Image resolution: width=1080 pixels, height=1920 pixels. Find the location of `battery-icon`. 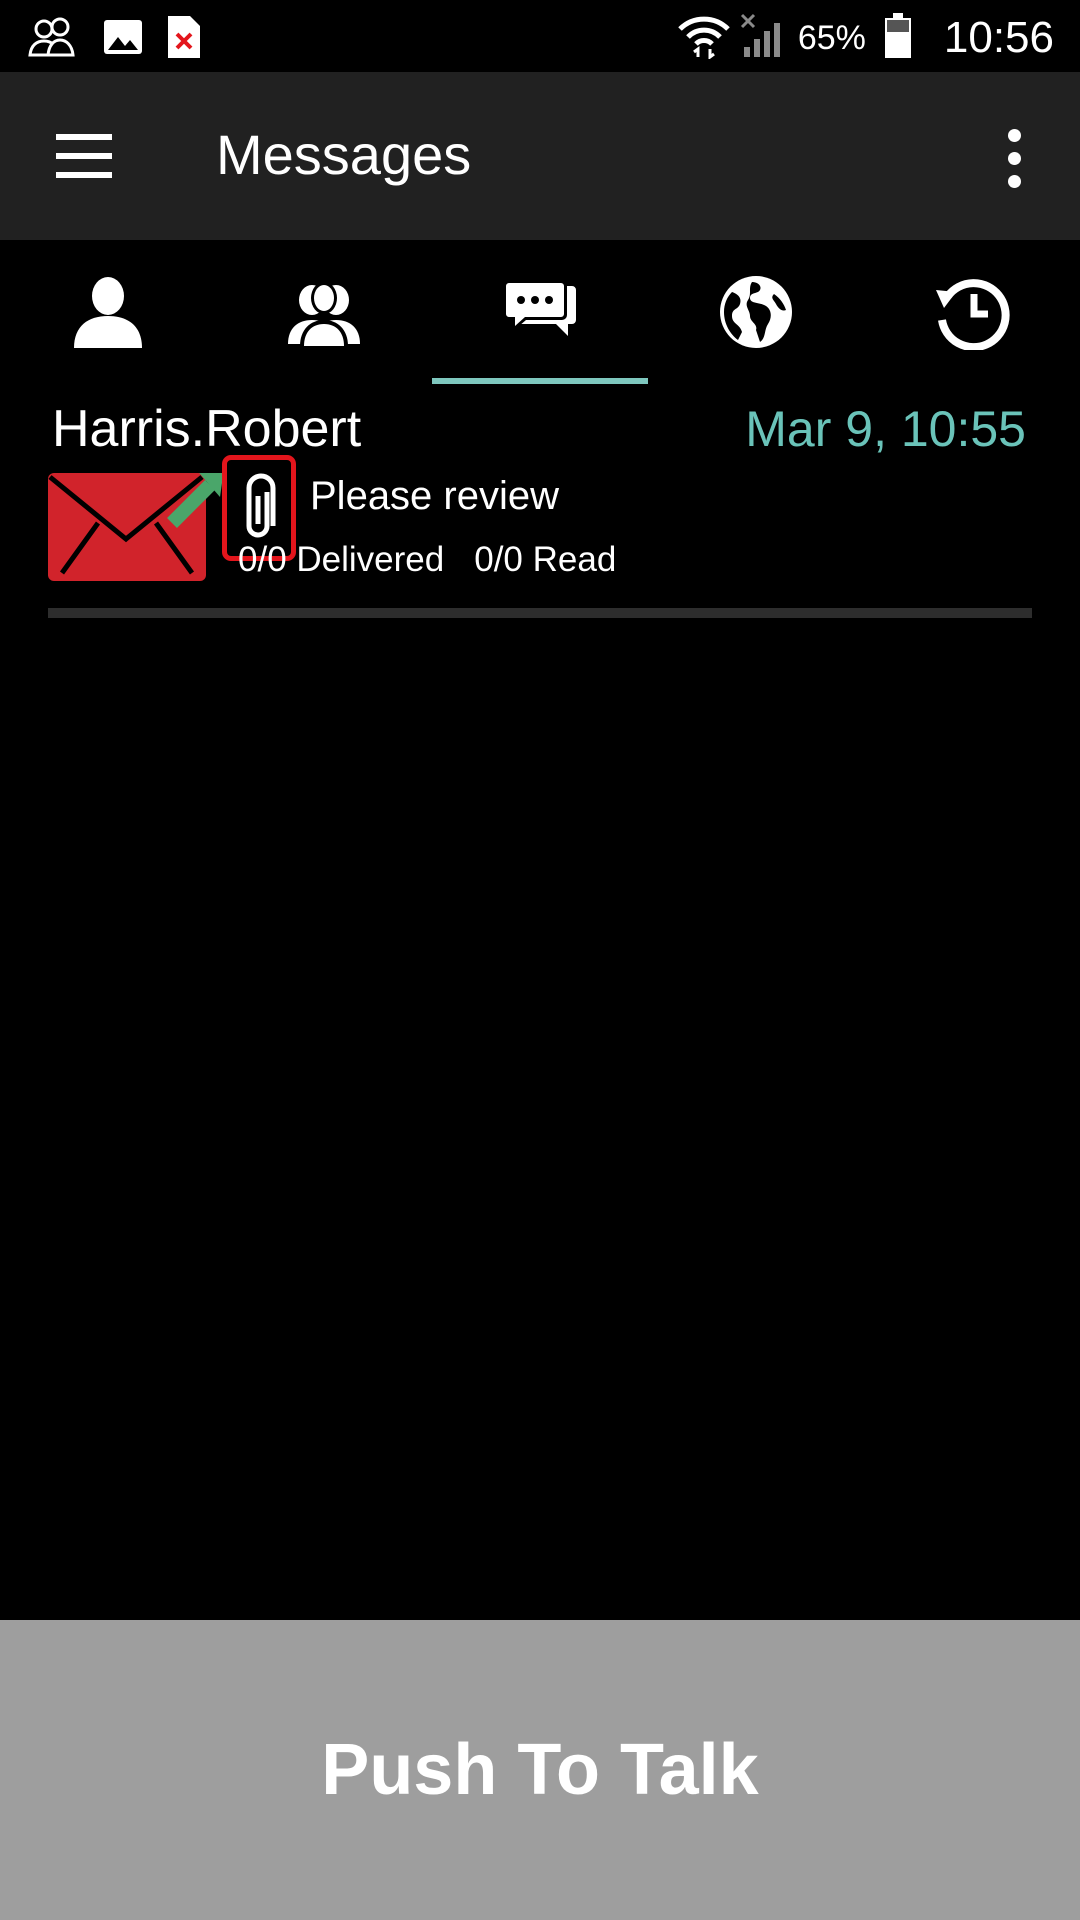

battery-icon is located at coordinates (898, 38).